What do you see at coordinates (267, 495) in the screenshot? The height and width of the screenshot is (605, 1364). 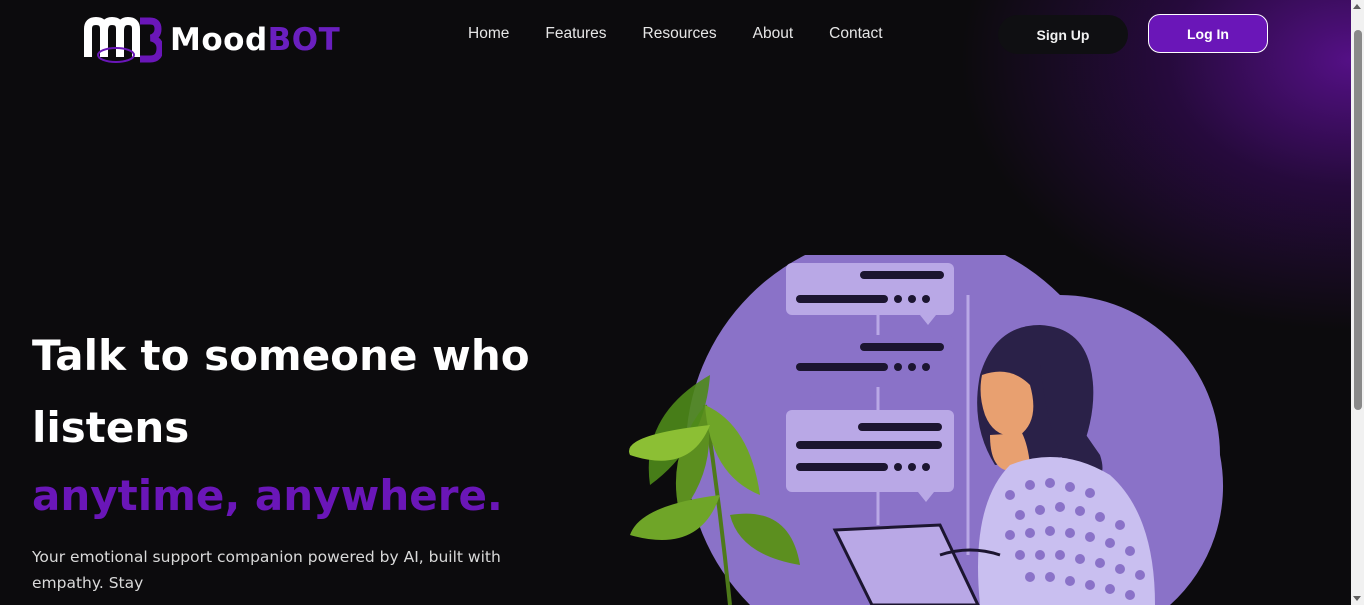 I see `hero-title-accent: anytime, anywhere.` at bounding box center [267, 495].